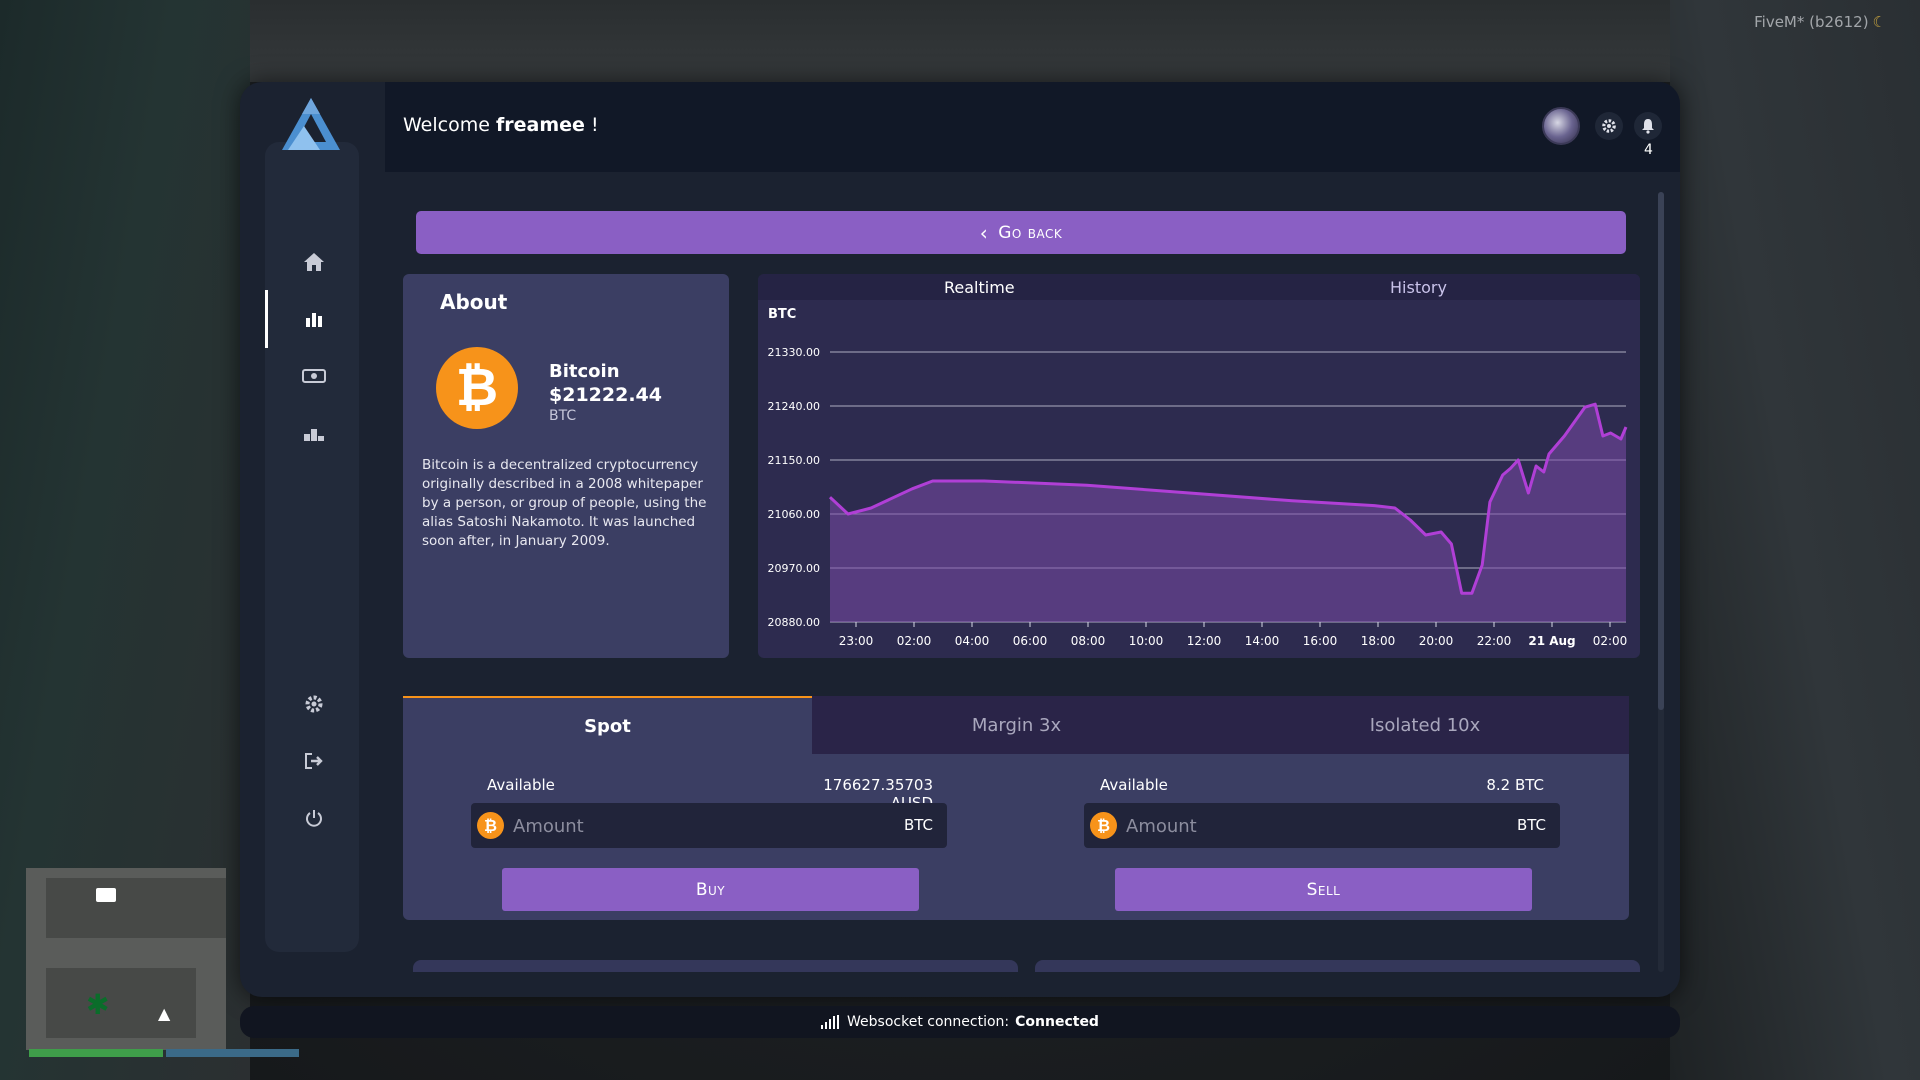 Image resolution: width=1920 pixels, height=1080 pixels. Describe the element at coordinates (1323, 889) in the screenshot. I see `sell-button: Sell` at that location.